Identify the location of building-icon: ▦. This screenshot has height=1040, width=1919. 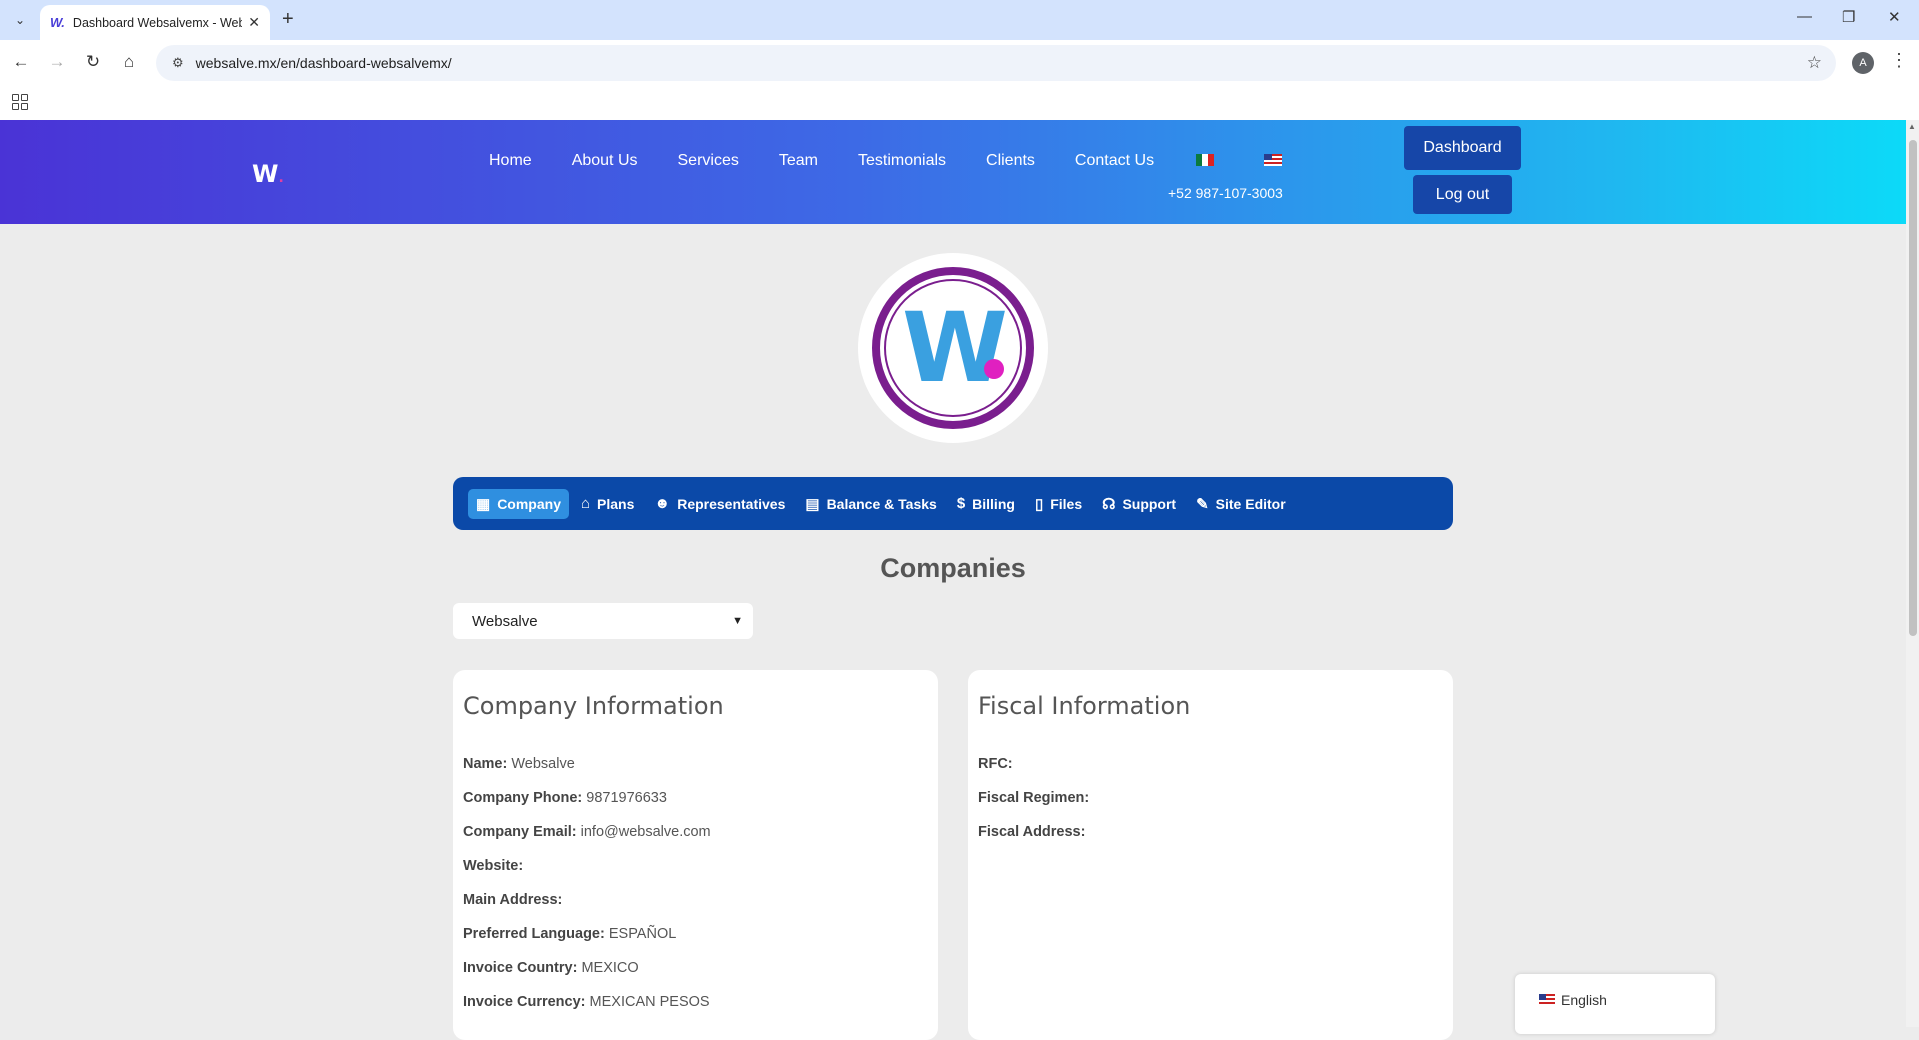
(483, 504).